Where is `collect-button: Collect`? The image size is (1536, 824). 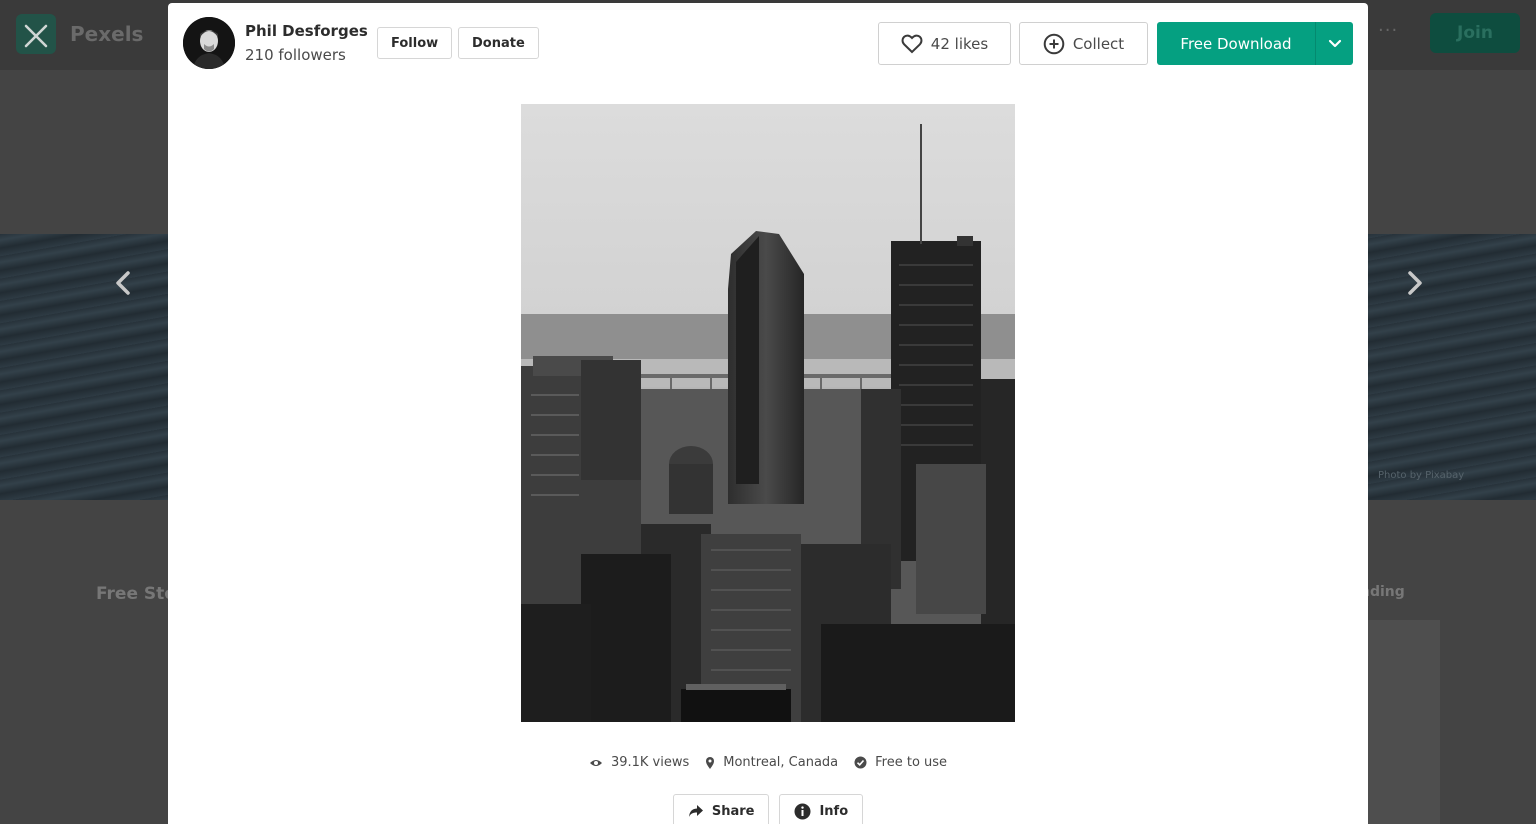
collect-button: Collect is located at coordinates (1083, 43).